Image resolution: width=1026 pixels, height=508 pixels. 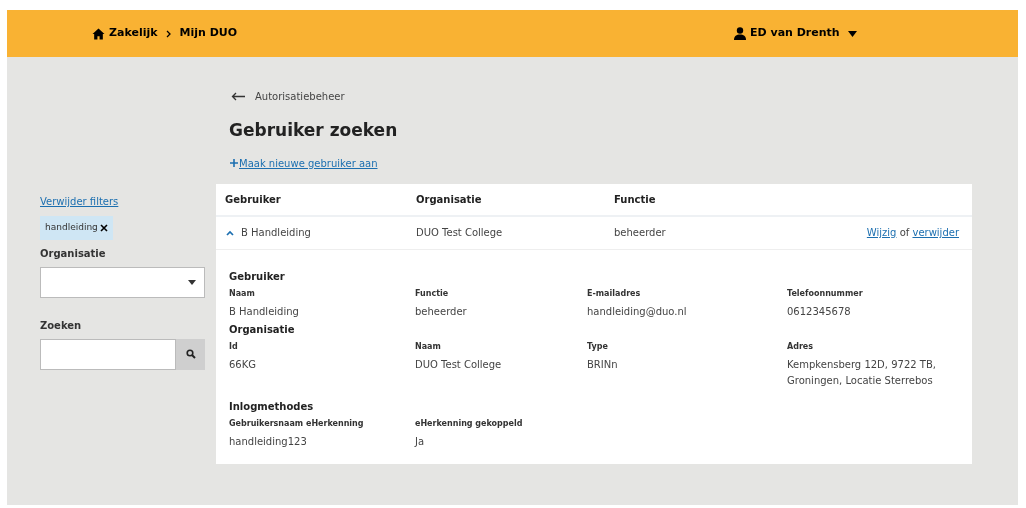 I want to click on breadcrumb-link: Zakelijk, so click(x=133, y=33).